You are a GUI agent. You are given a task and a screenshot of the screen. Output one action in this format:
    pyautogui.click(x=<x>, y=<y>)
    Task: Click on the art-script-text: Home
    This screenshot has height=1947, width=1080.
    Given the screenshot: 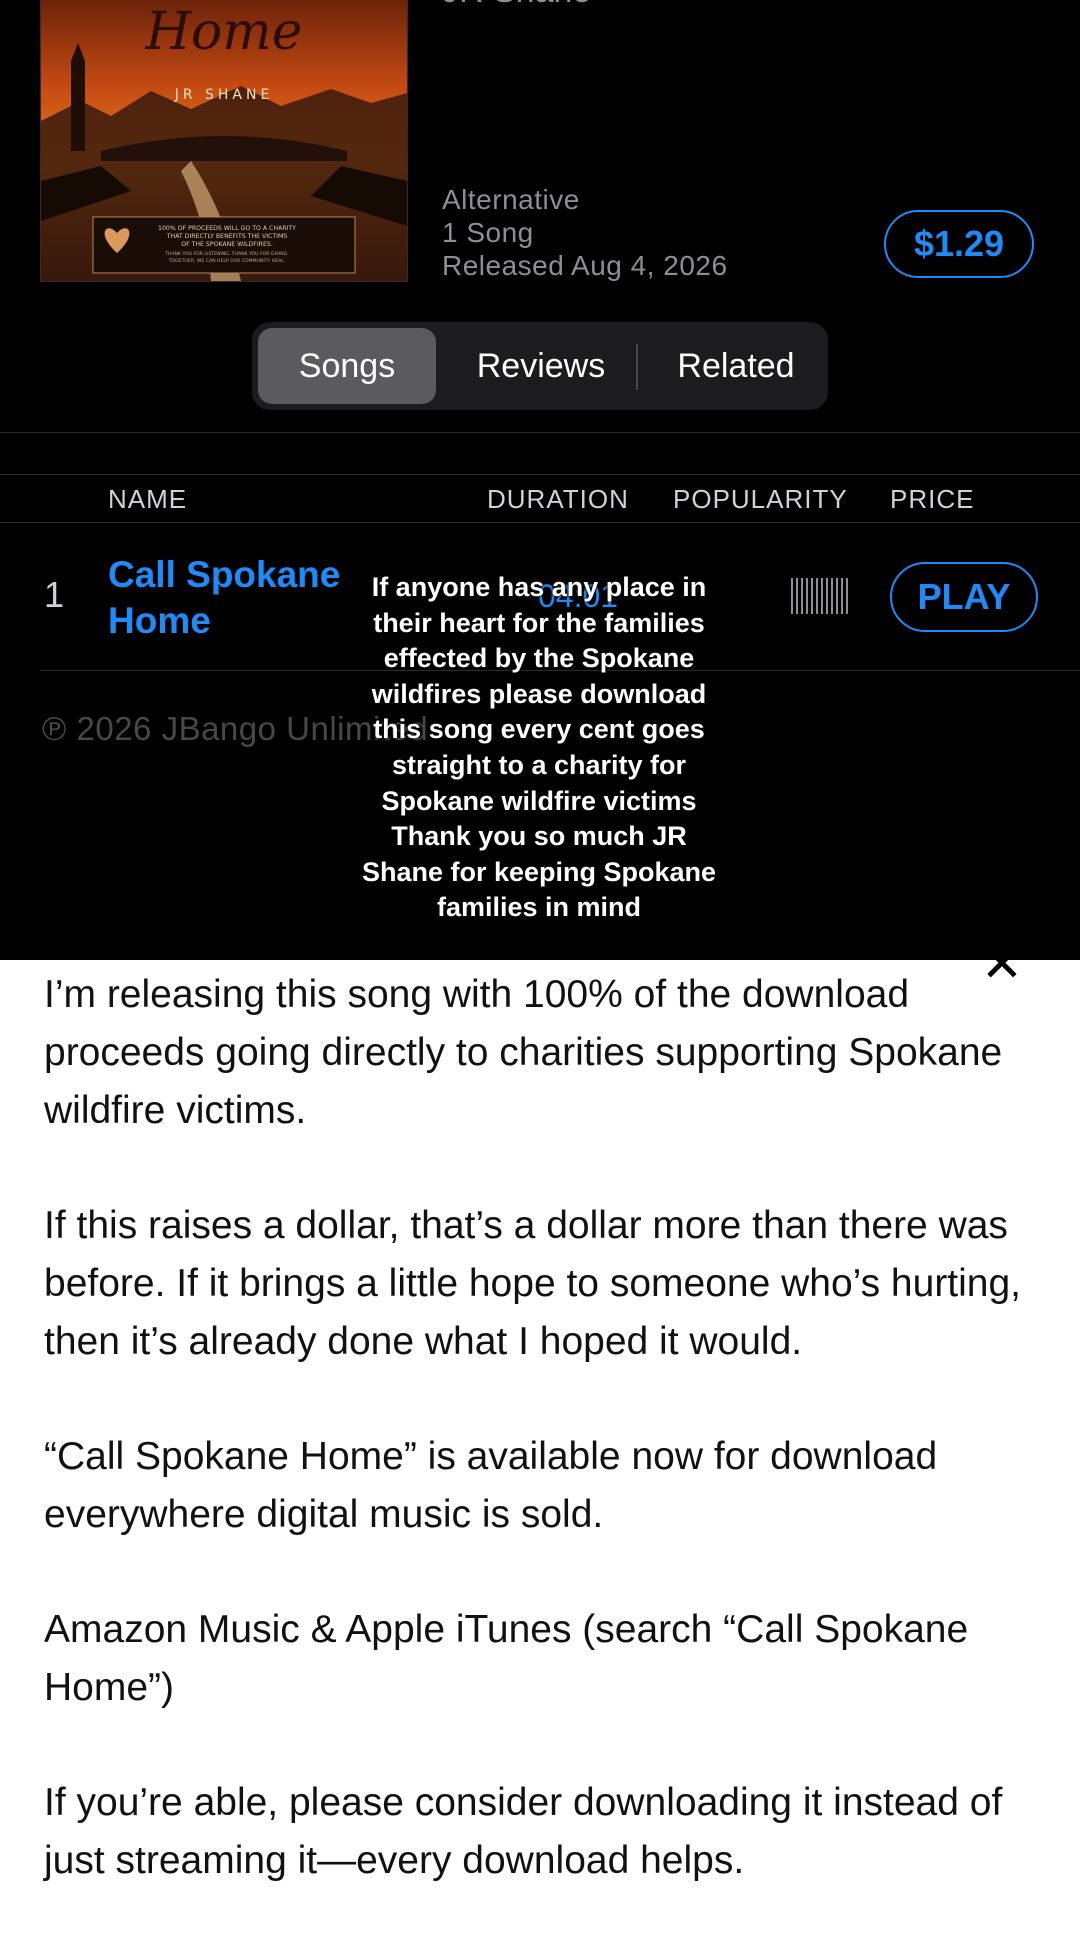 What is the action you would take?
    pyautogui.click(x=224, y=32)
    